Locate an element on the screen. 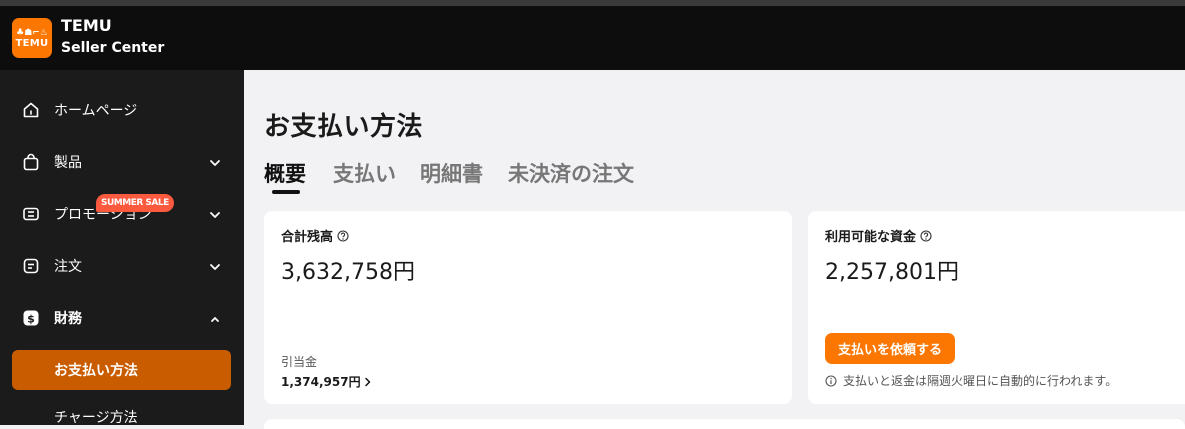  card-header: 合計残高 is located at coordinates (315, 235).